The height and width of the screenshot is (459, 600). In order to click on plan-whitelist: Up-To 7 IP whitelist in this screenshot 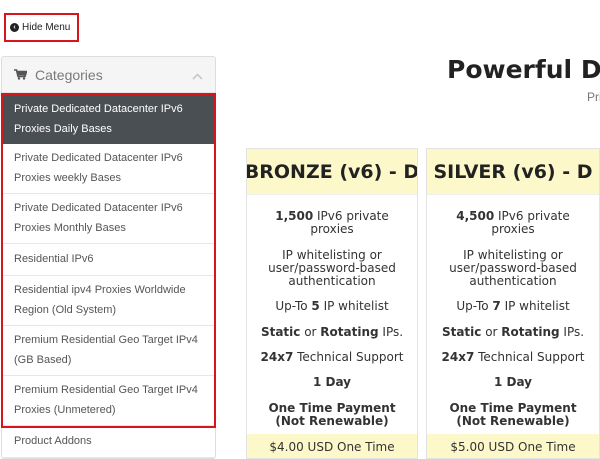, I will do `click(513, 306)`.